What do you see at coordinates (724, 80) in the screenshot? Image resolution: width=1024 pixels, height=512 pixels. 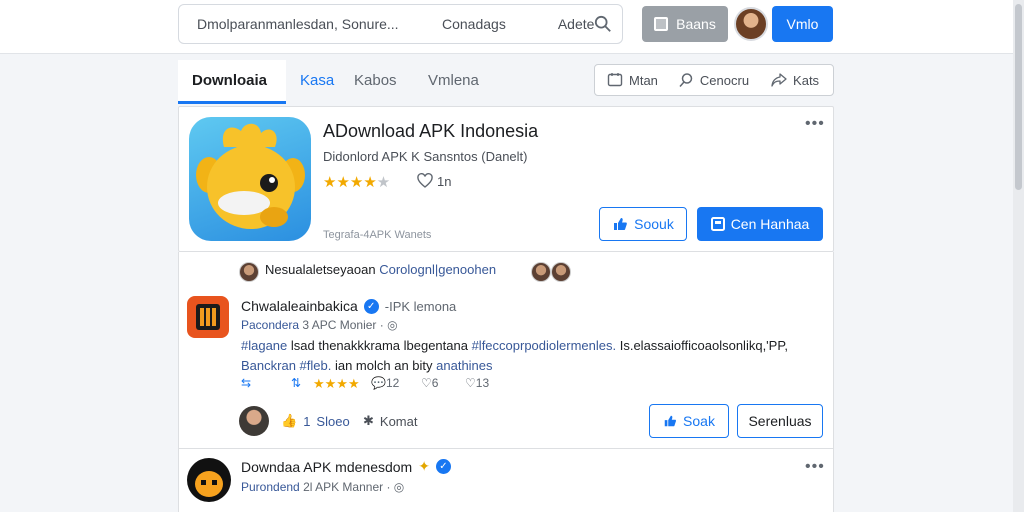 I see `cenocru-label: Cenocru` at bounding box center [724, 80].